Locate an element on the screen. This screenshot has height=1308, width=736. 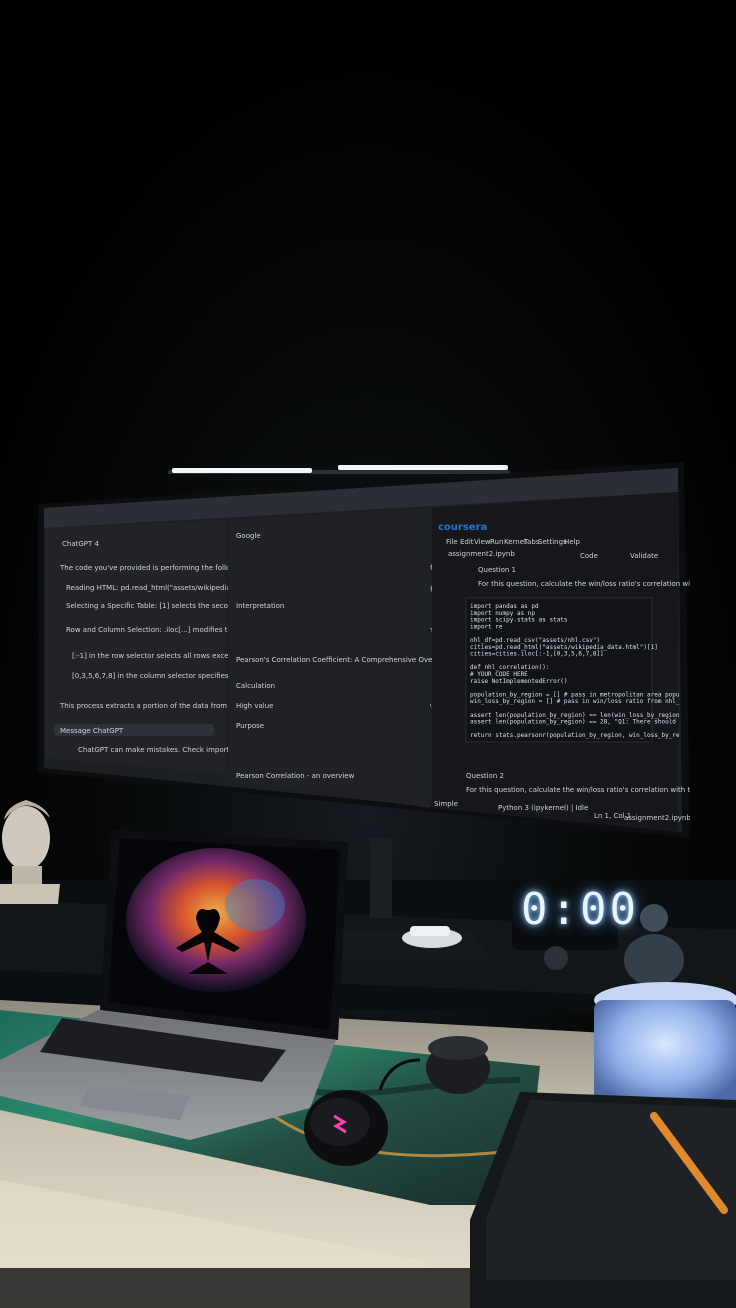
chat-model-label: ChatGPT 4 is located at coordinates (81, 544).